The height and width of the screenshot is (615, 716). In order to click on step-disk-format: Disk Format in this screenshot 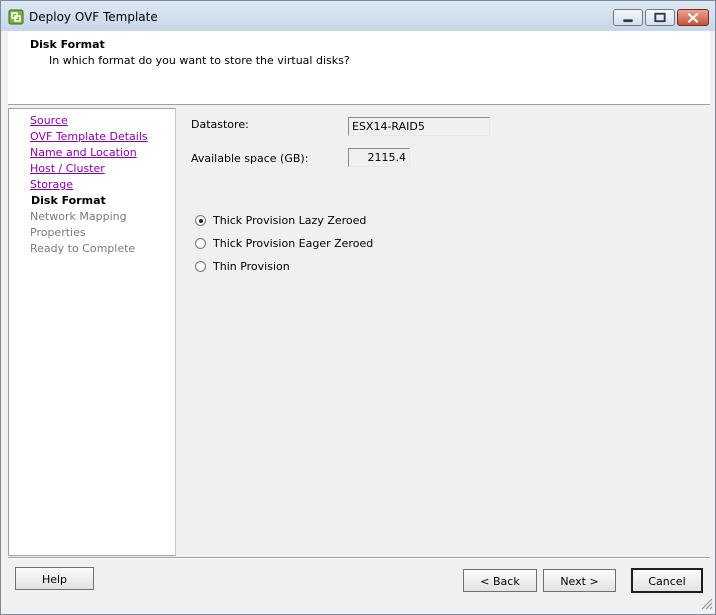, I will do `click(89, 202)`.